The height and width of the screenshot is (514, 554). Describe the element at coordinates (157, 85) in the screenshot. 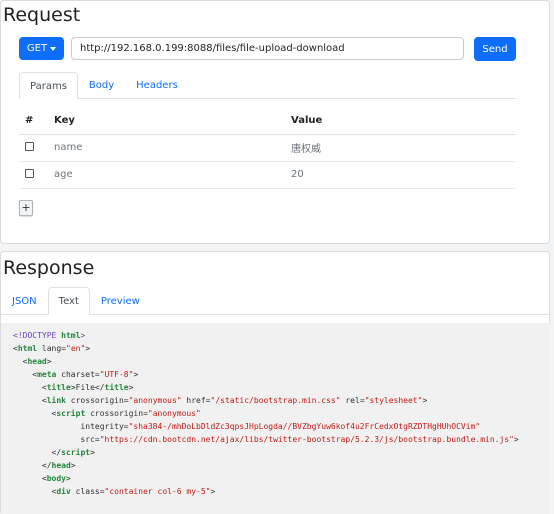

I see `tab-headers: Headers` at that location.